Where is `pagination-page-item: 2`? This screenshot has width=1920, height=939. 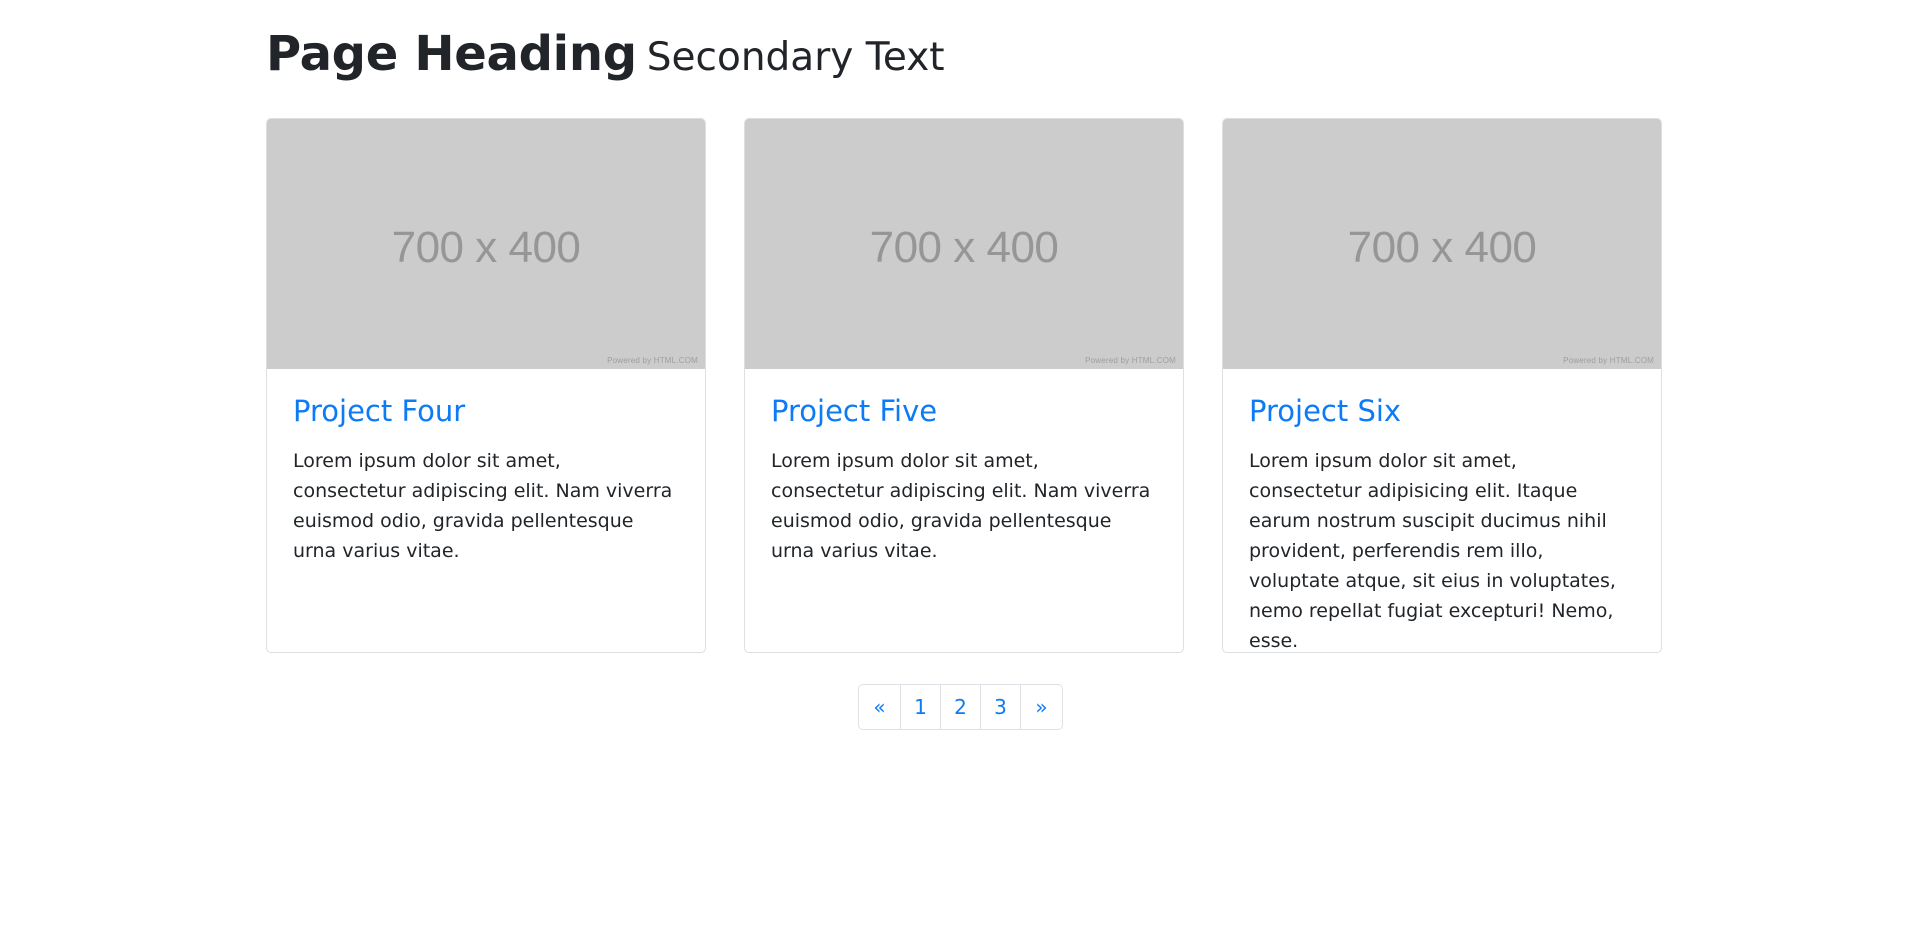 pagination-page-item: 2 is located at coordinates (960, 707).